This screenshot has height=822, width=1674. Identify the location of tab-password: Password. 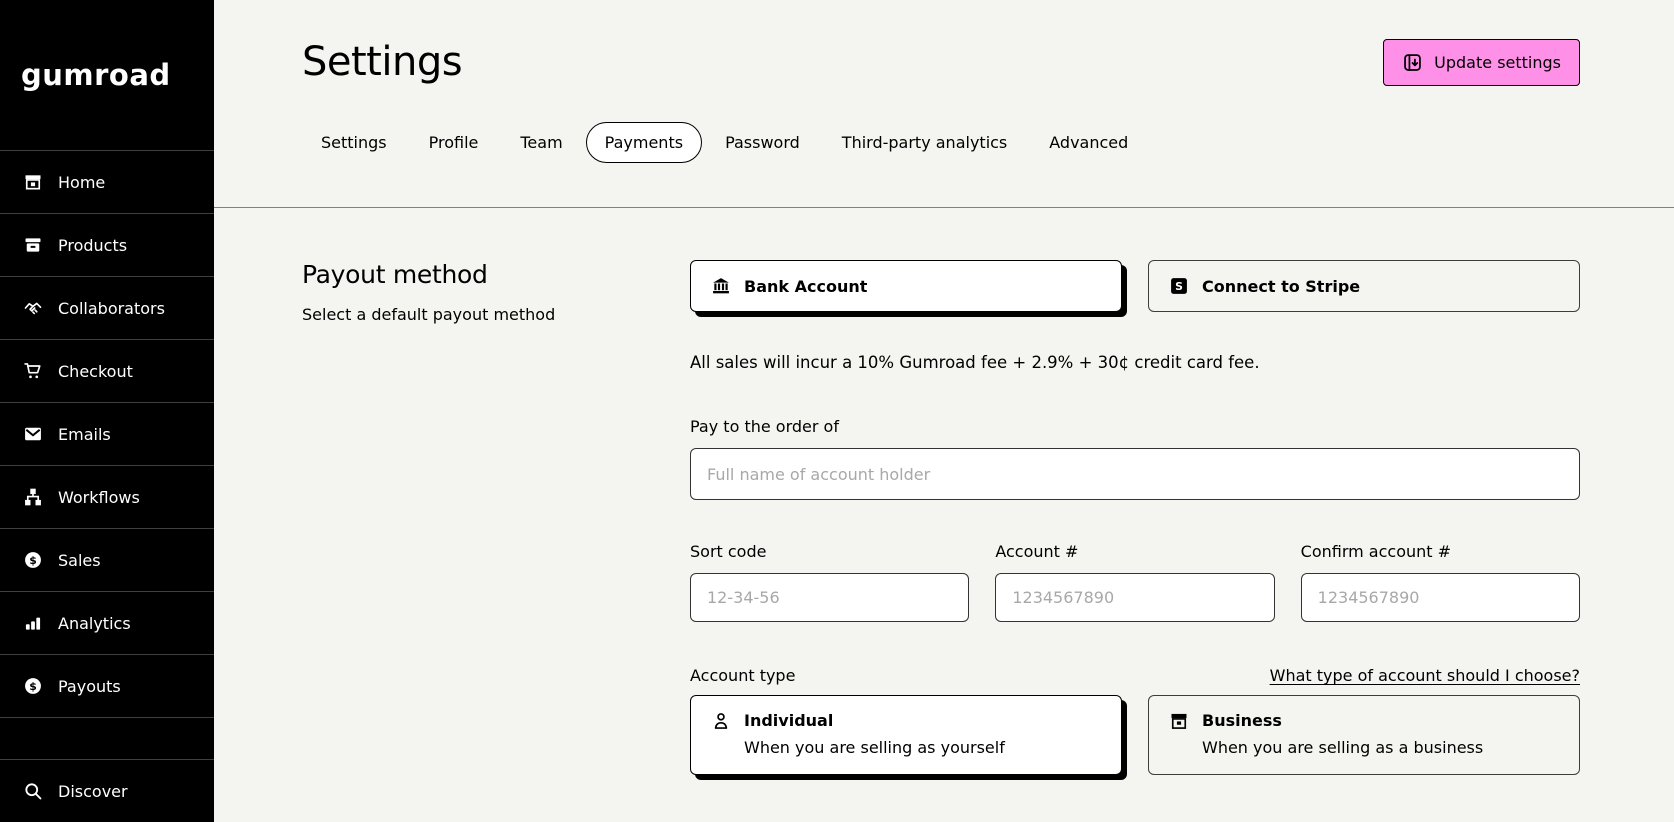
(762, 142).